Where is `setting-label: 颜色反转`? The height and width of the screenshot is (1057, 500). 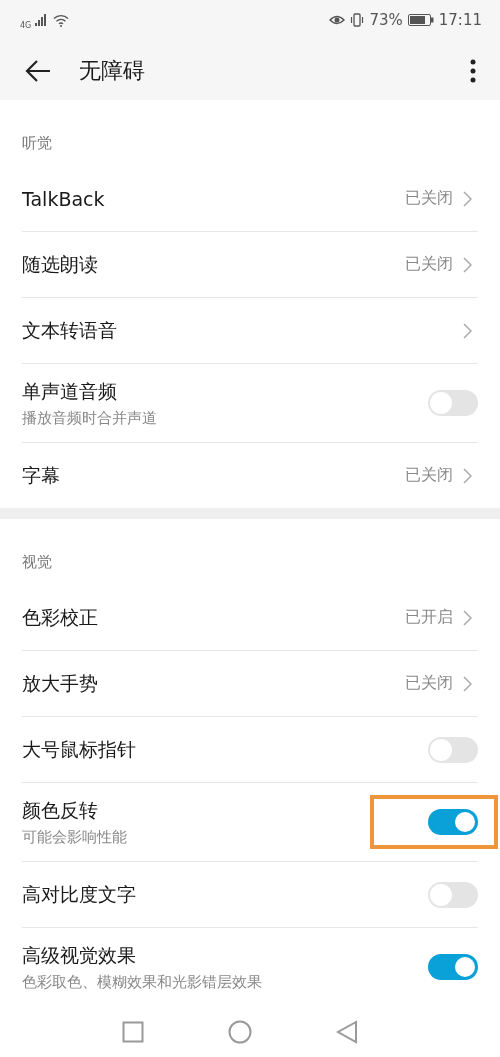
setting-label: 颜色反转 is located at coordinates (225, 810).